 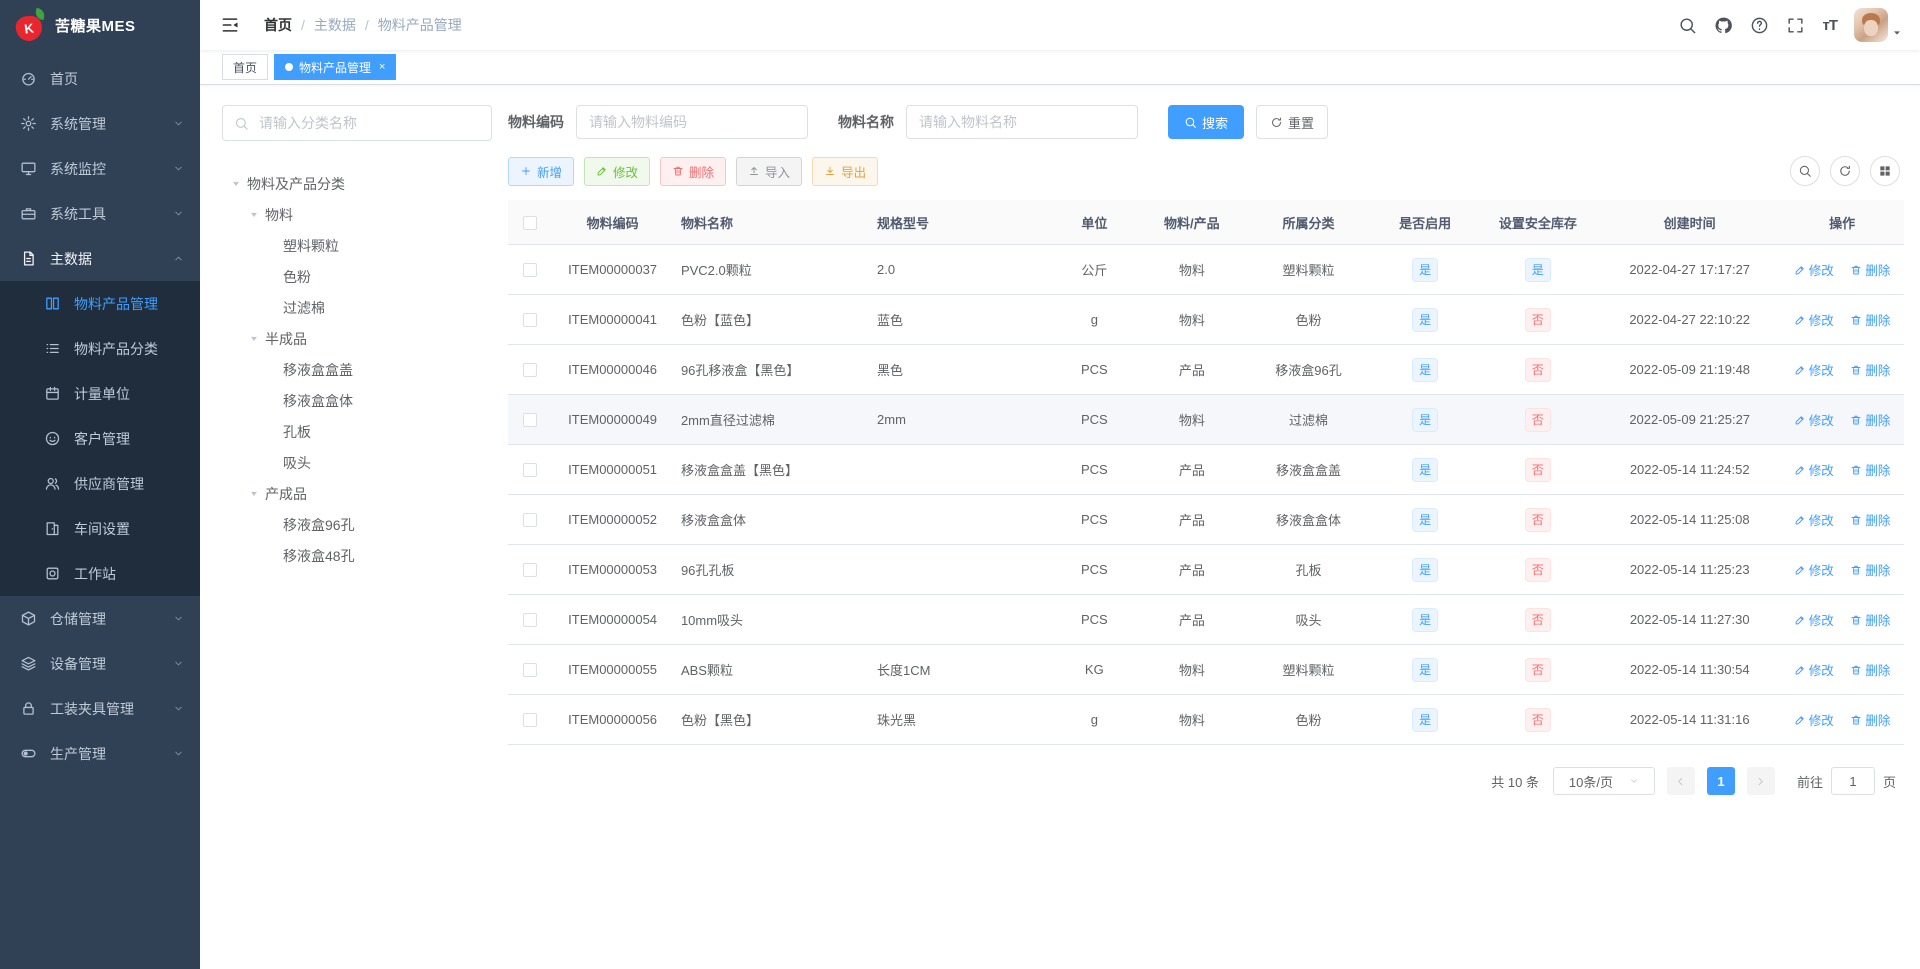 I want to click on search-button: 搜索, so click(x=1206, y=122).